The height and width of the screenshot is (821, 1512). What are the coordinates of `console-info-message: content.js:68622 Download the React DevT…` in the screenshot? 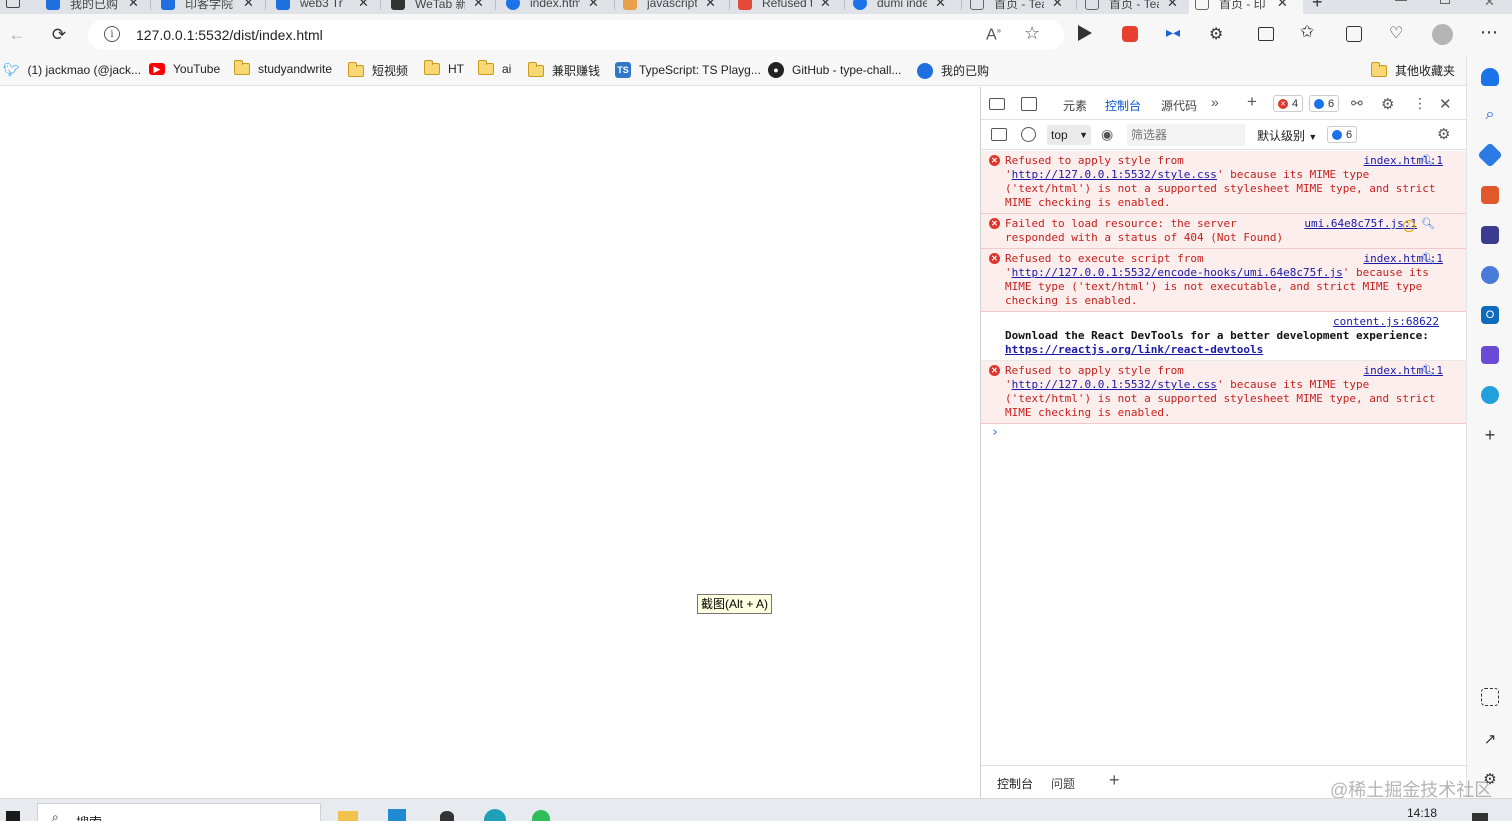 It's located at (1224, 336).